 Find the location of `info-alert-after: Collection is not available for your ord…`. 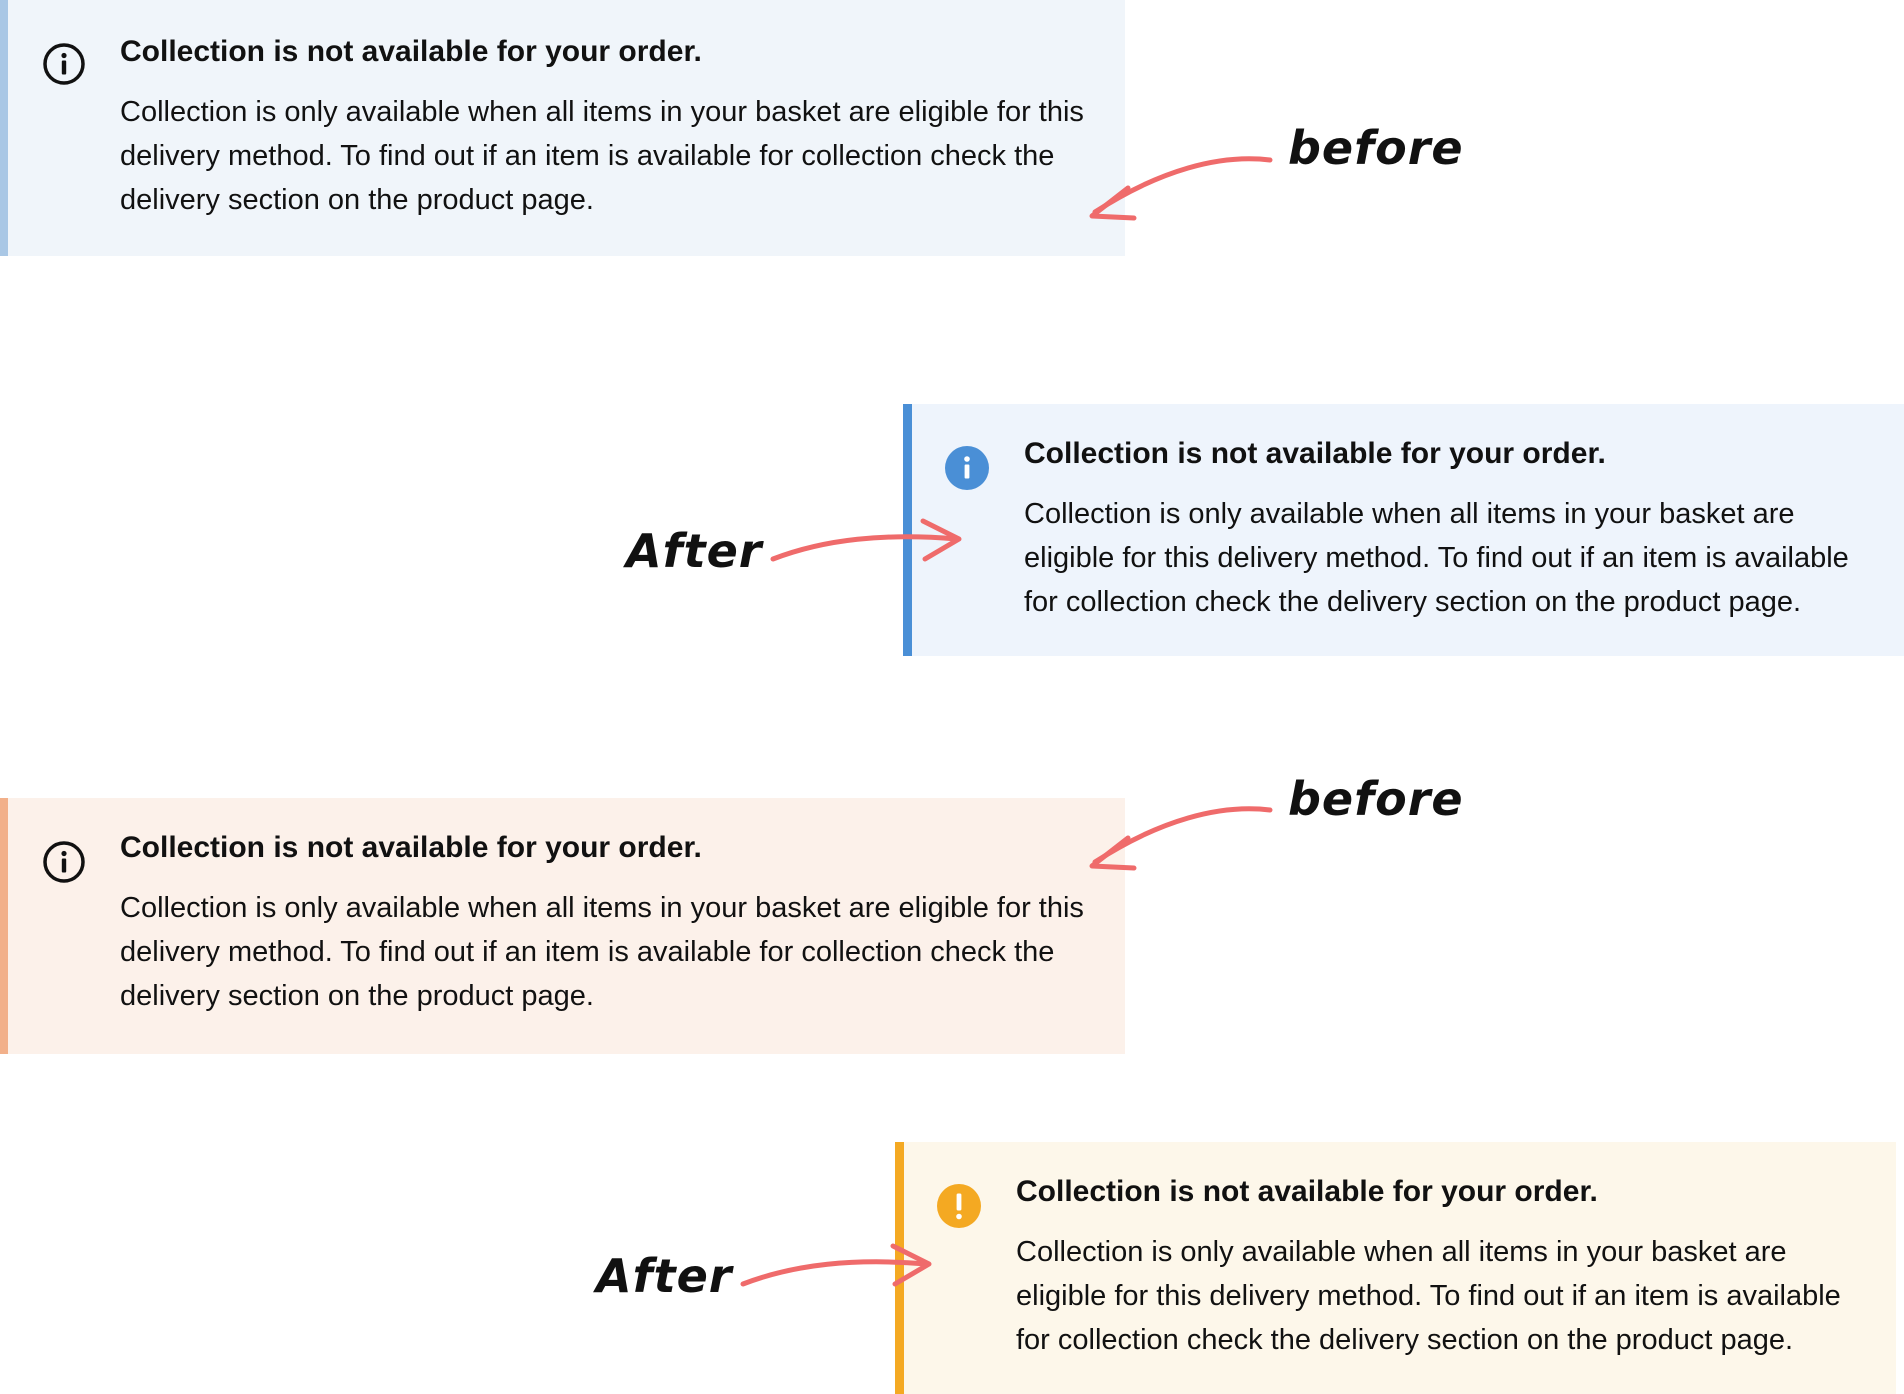

info-alert-after: Collection is not available for your ord… is located at coordinates (1403, 530).